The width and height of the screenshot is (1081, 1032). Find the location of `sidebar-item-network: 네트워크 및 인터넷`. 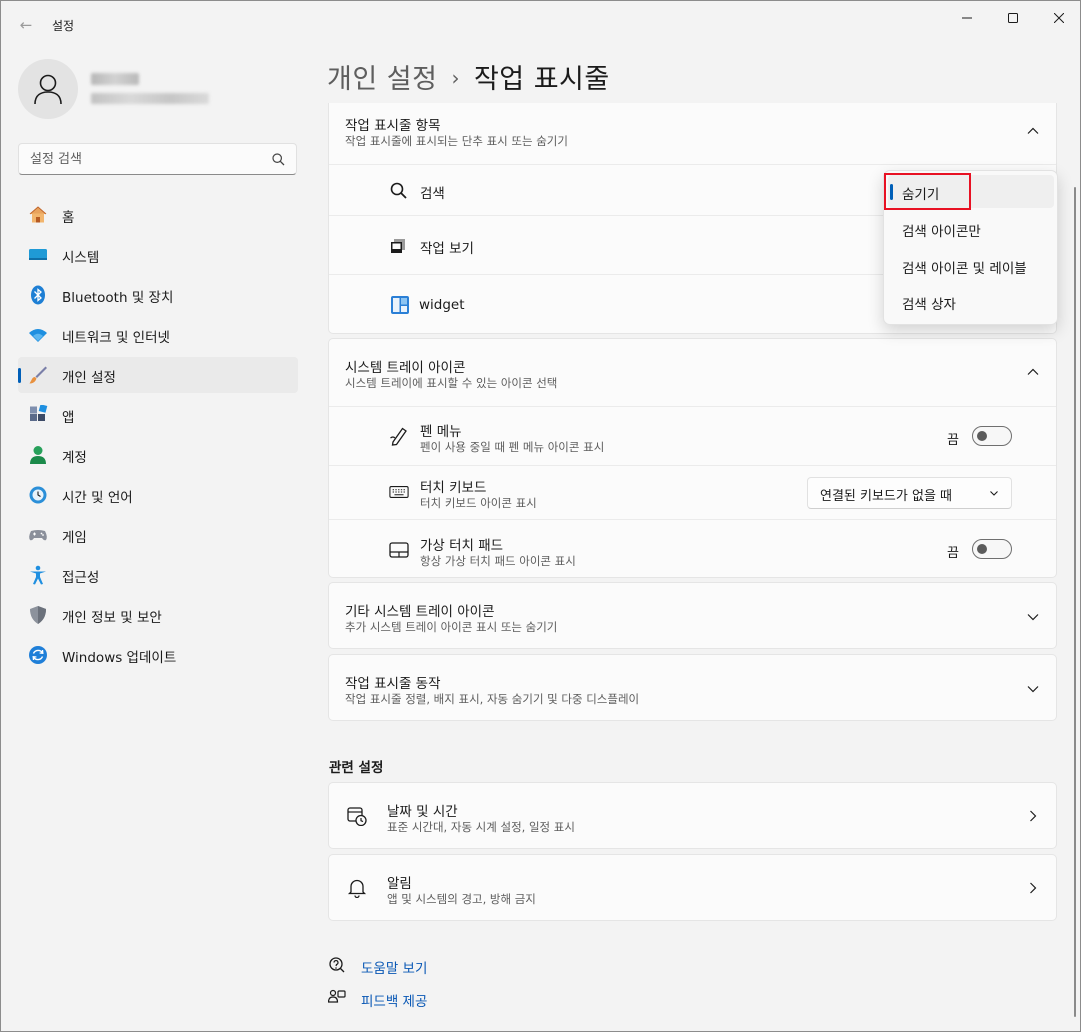

sidebar-item-network: 네트워크 및 인터넷 is located at coordinates (158, 335).